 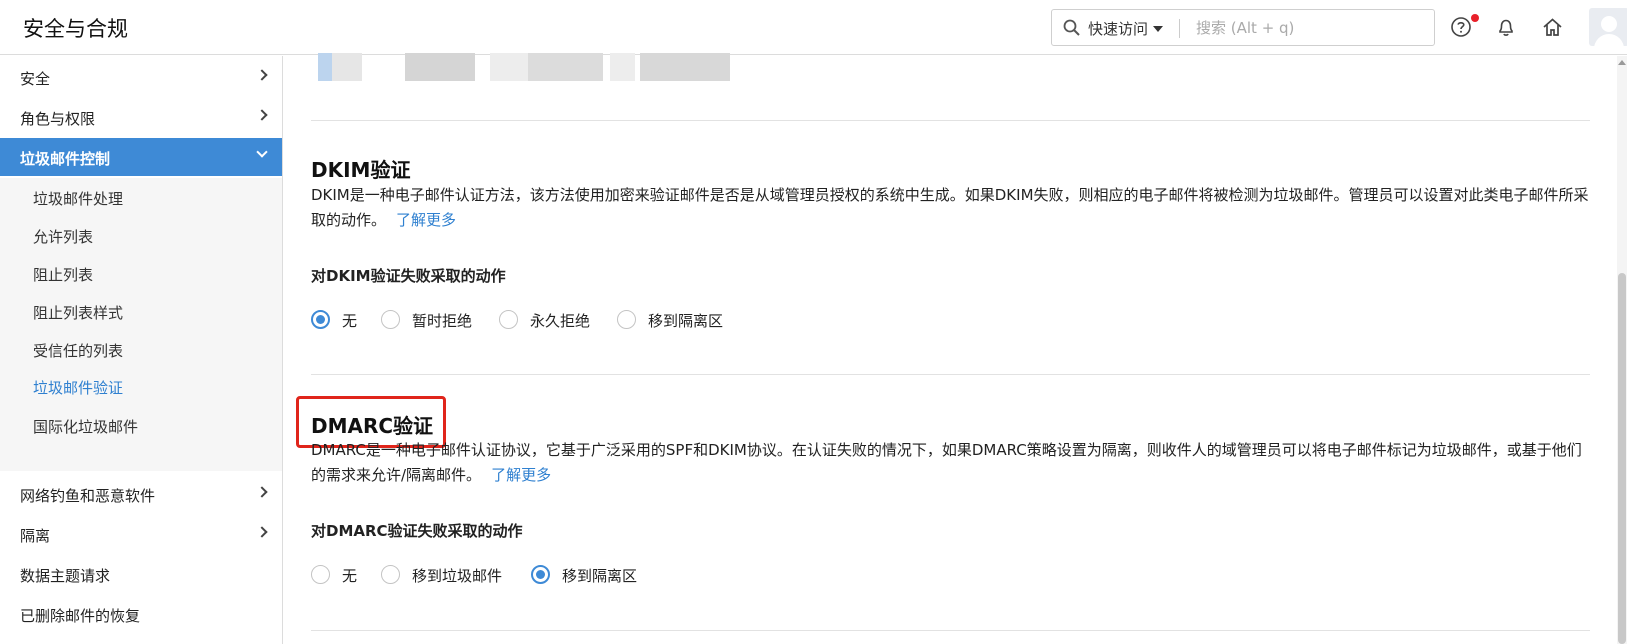 What do you see at coordinates (75, 29) in the screenshot?
I see `app-title: 安全与合规` at bounding box center [75, 29].